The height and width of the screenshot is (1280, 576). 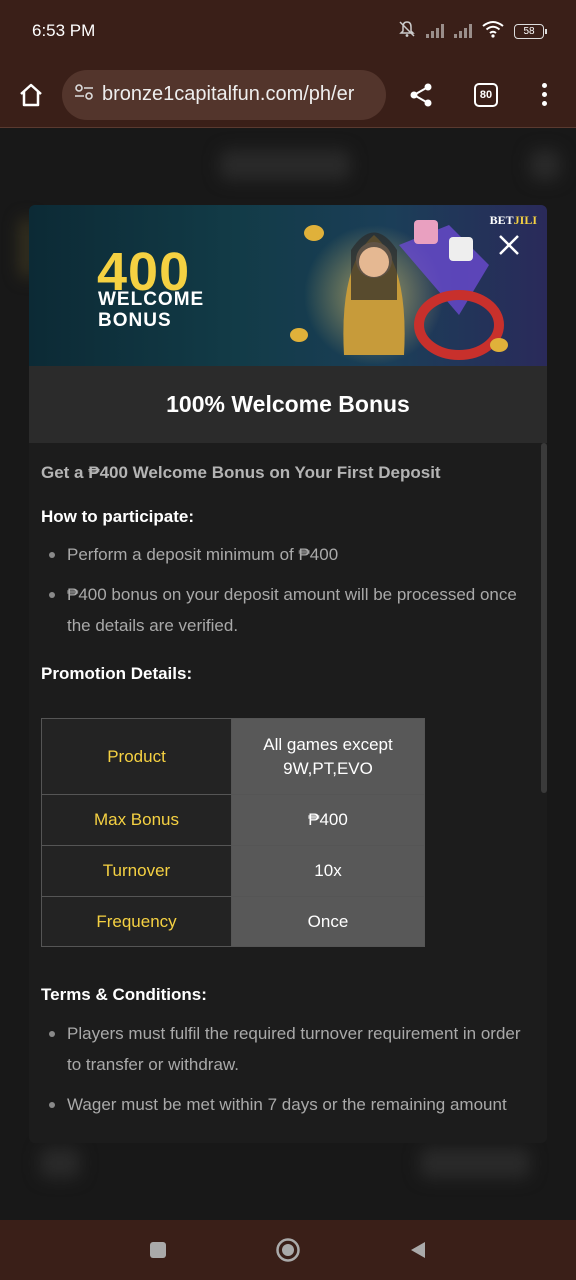 I want to click on brand-logo: BETJILI, so click(x=513, y=220).